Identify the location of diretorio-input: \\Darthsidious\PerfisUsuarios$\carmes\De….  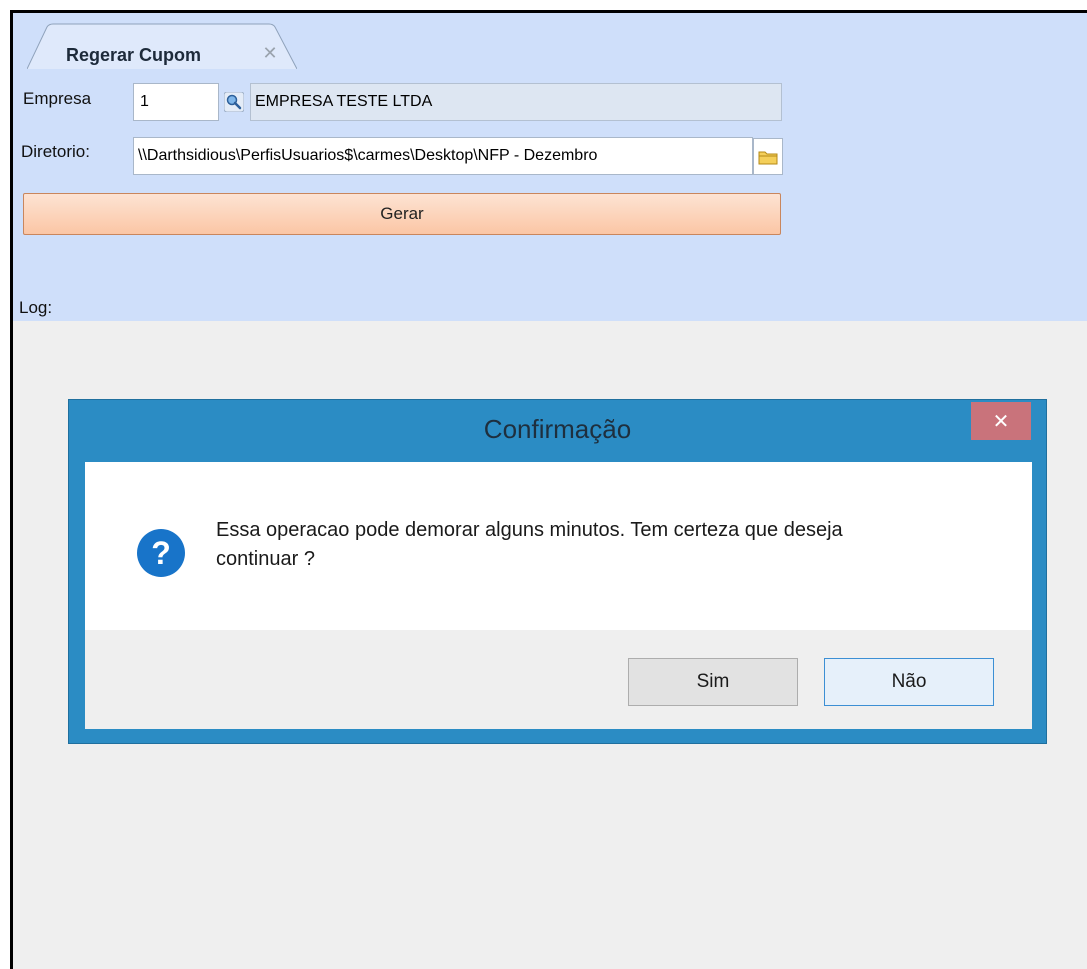
(443, 156).